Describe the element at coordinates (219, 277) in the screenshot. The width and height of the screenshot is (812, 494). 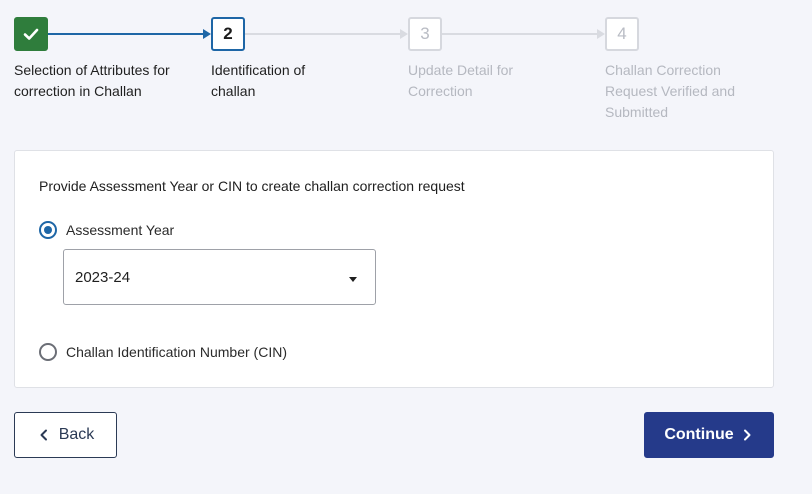
I see `assessment-year-select: 2023-24` at that location.